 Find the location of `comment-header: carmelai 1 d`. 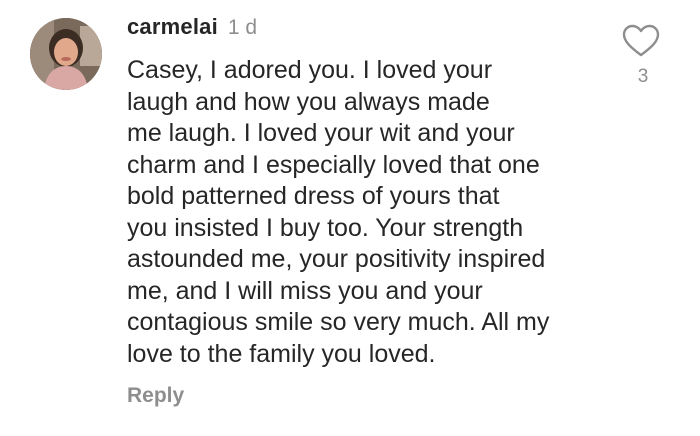

comment-header: carmelai 1 d is located at coordinates (192, 31).